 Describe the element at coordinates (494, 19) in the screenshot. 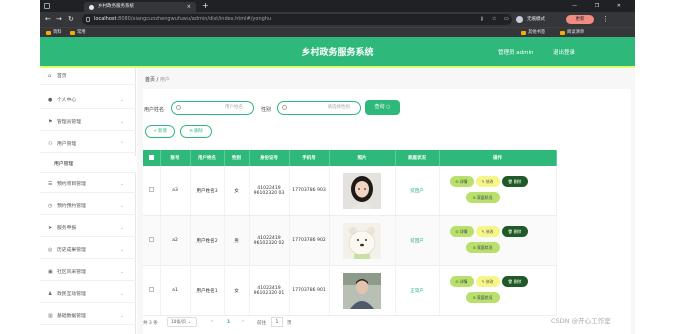

I see `star-icon: ☆` at that location.